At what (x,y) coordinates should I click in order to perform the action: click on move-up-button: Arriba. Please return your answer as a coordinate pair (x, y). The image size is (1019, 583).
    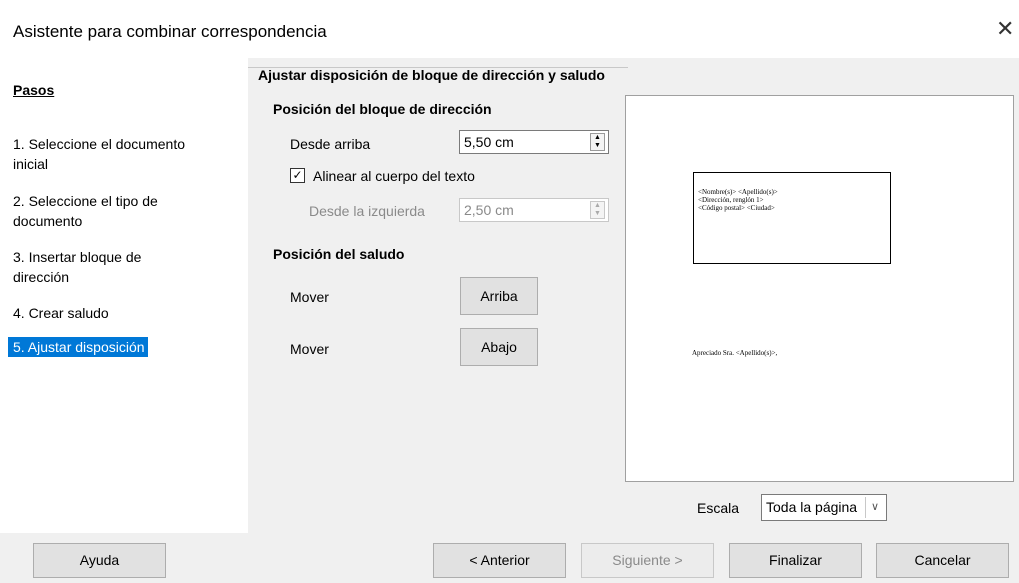
    Looking at the image, I should click on (499, 296).